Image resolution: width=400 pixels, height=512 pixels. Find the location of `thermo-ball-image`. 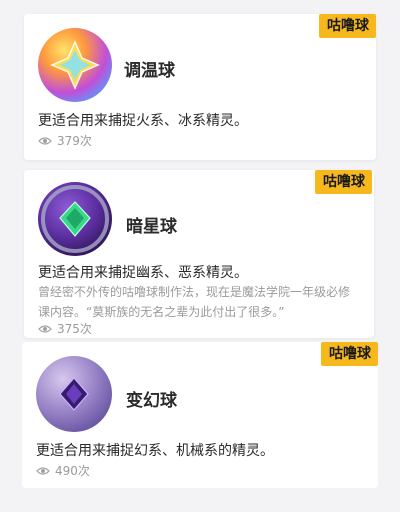

thermo-ball-image is located at coordinates (75, 65).